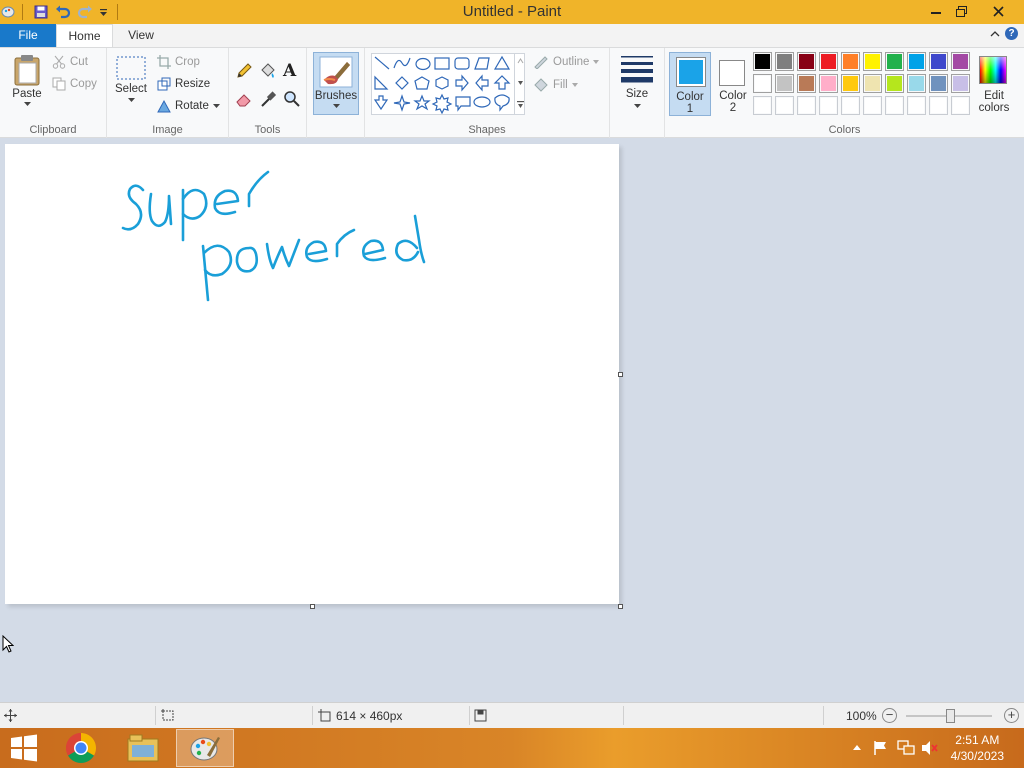  What do you see at coordinates (691, 72) in the screenshot?
I see `color1-swatch` at bounding box center [691, 72].